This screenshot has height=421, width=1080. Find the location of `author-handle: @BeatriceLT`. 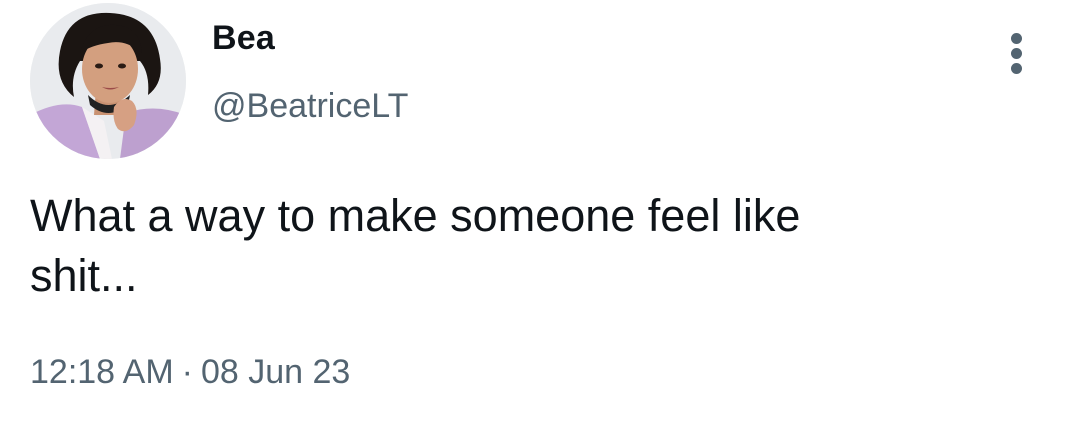

author-handle: @BeatriceLT is located at coordinates (310, 106).